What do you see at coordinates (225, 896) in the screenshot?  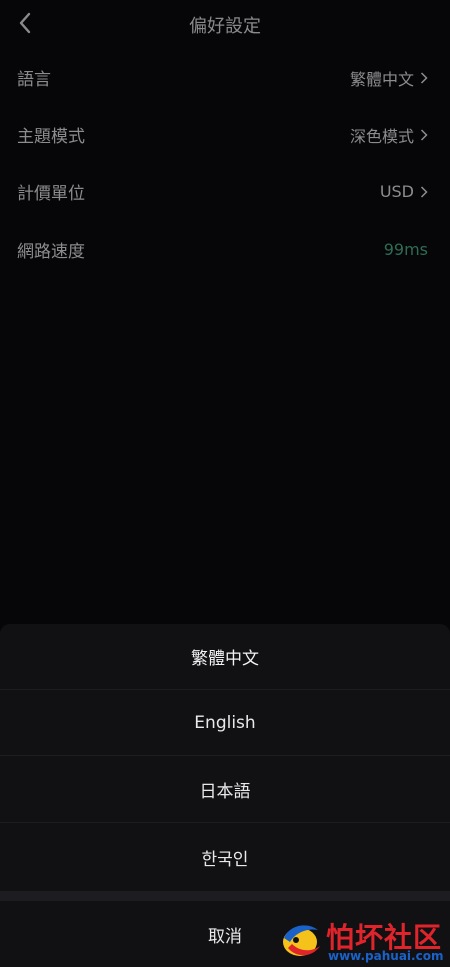 I see `sheet-divider` at bounding box center [225, 896].